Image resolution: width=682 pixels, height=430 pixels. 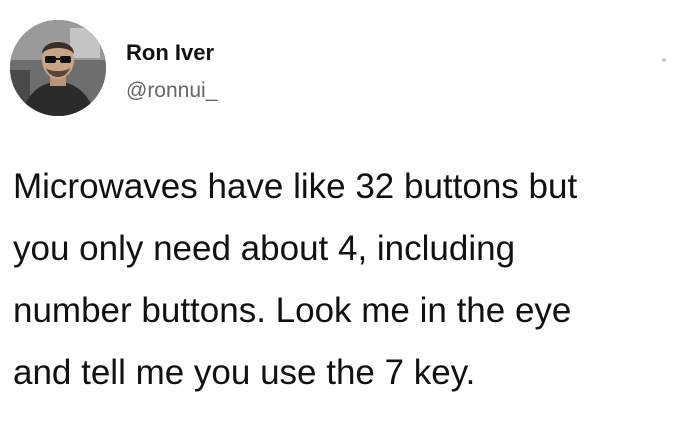 I want to click on tweet-text-line: and tell me you use the 7 key., so click(x=244, y=372).